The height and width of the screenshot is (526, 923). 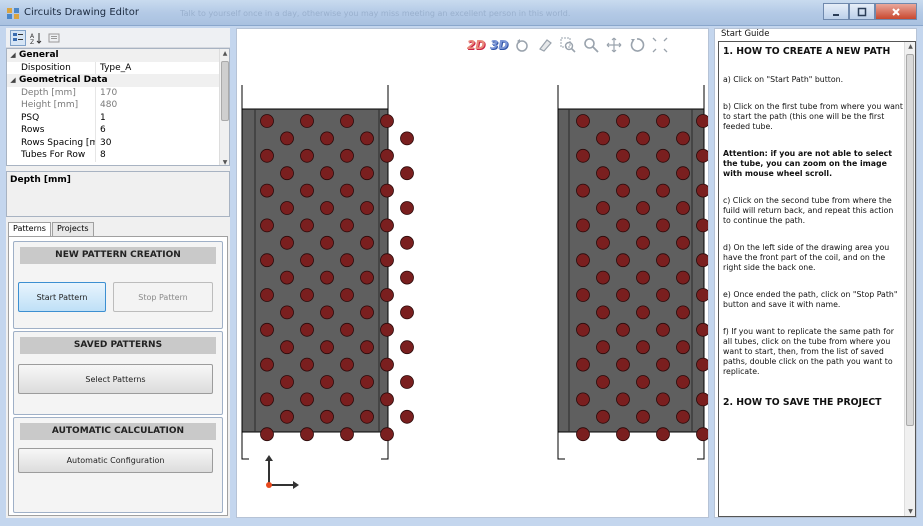 What do you see at coordinates (100, 155) in the screenshot?
I see `property-value: 8` at bounding box center [100, 155].